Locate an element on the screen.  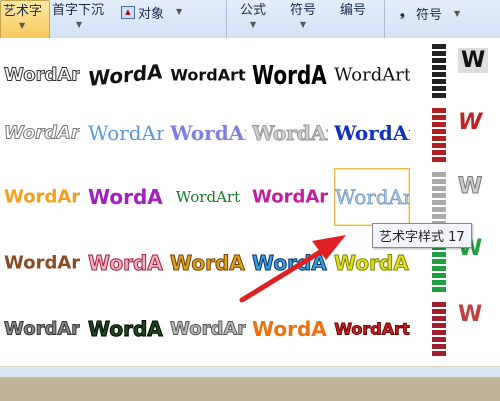
number-button: 编号 is located at coordinates (356, 19).